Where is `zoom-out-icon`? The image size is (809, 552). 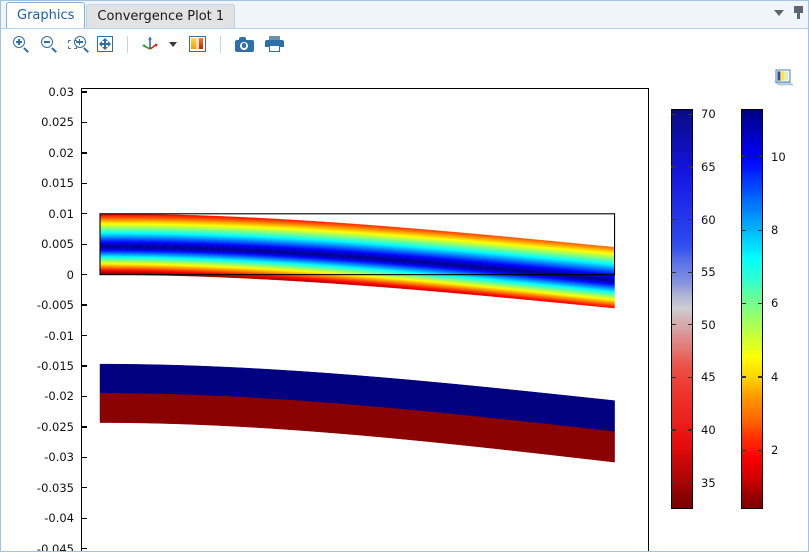 zoom-out-icon is located at coordinates (49, 44).